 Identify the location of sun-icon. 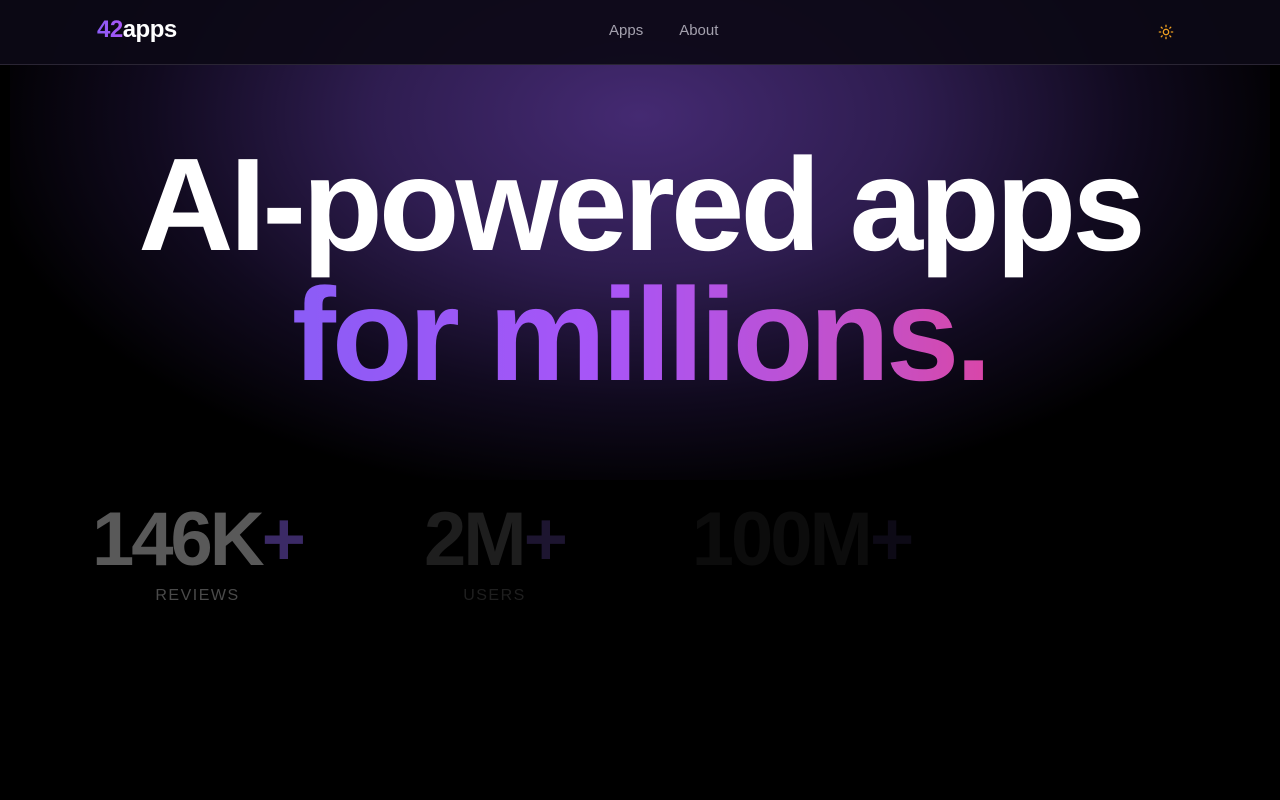
(1166, 32).